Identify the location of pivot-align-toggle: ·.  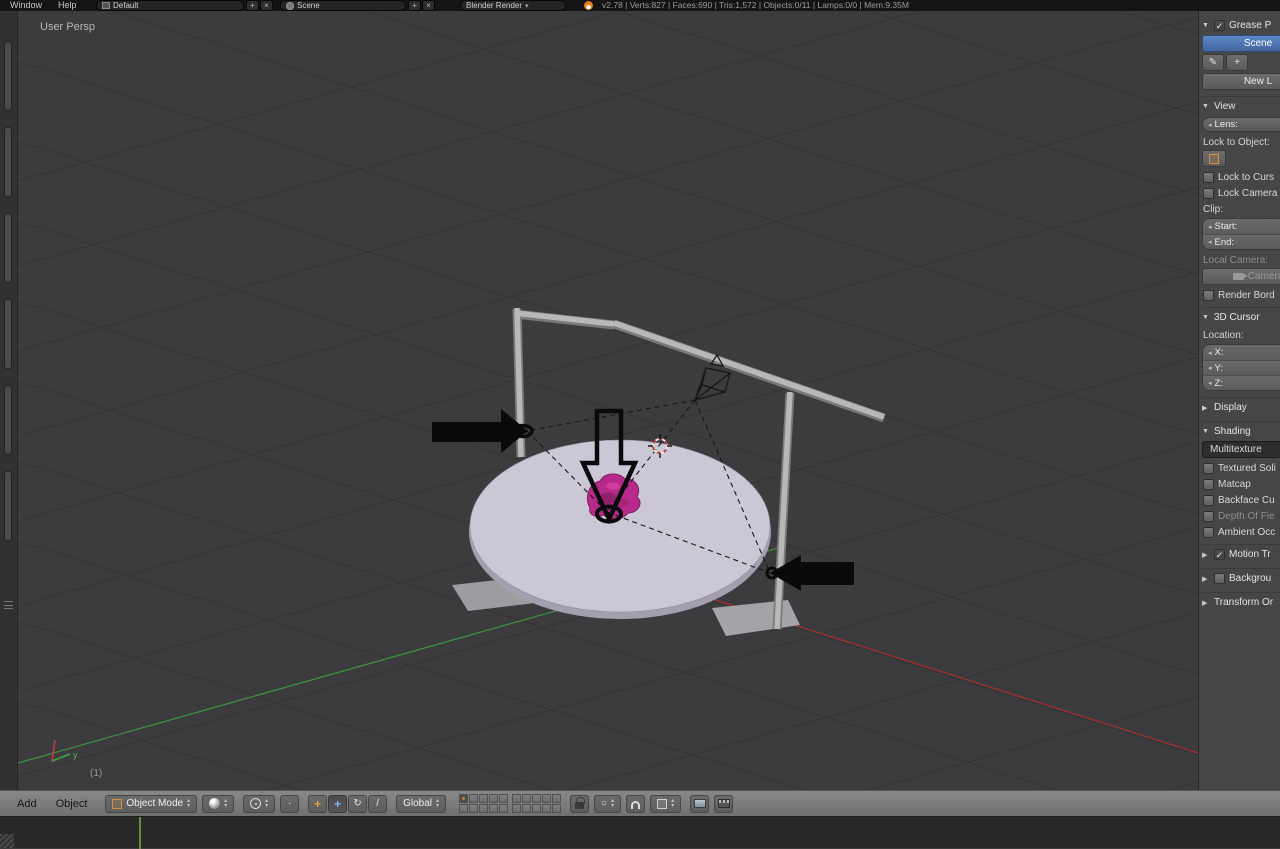
(290, 803).